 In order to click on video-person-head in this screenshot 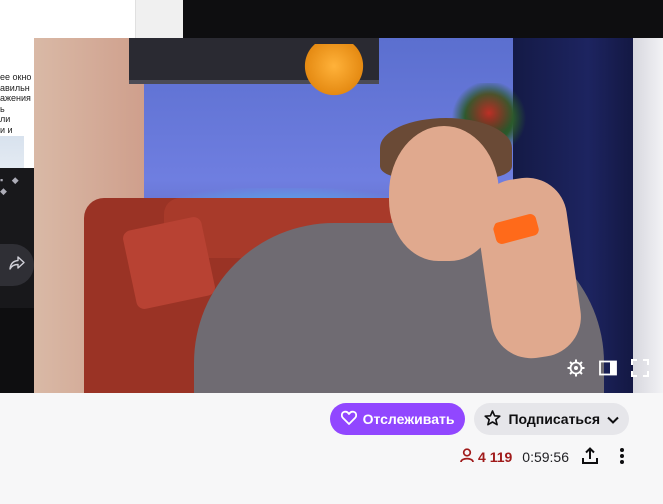, I will do `click(444, 193)`.